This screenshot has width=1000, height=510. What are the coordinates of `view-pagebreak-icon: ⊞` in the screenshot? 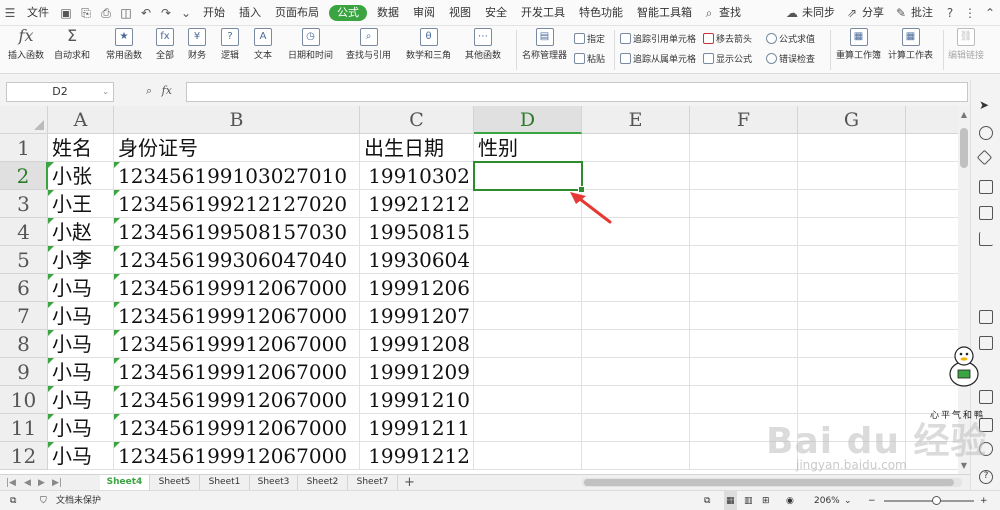 It's located at (766, 500).